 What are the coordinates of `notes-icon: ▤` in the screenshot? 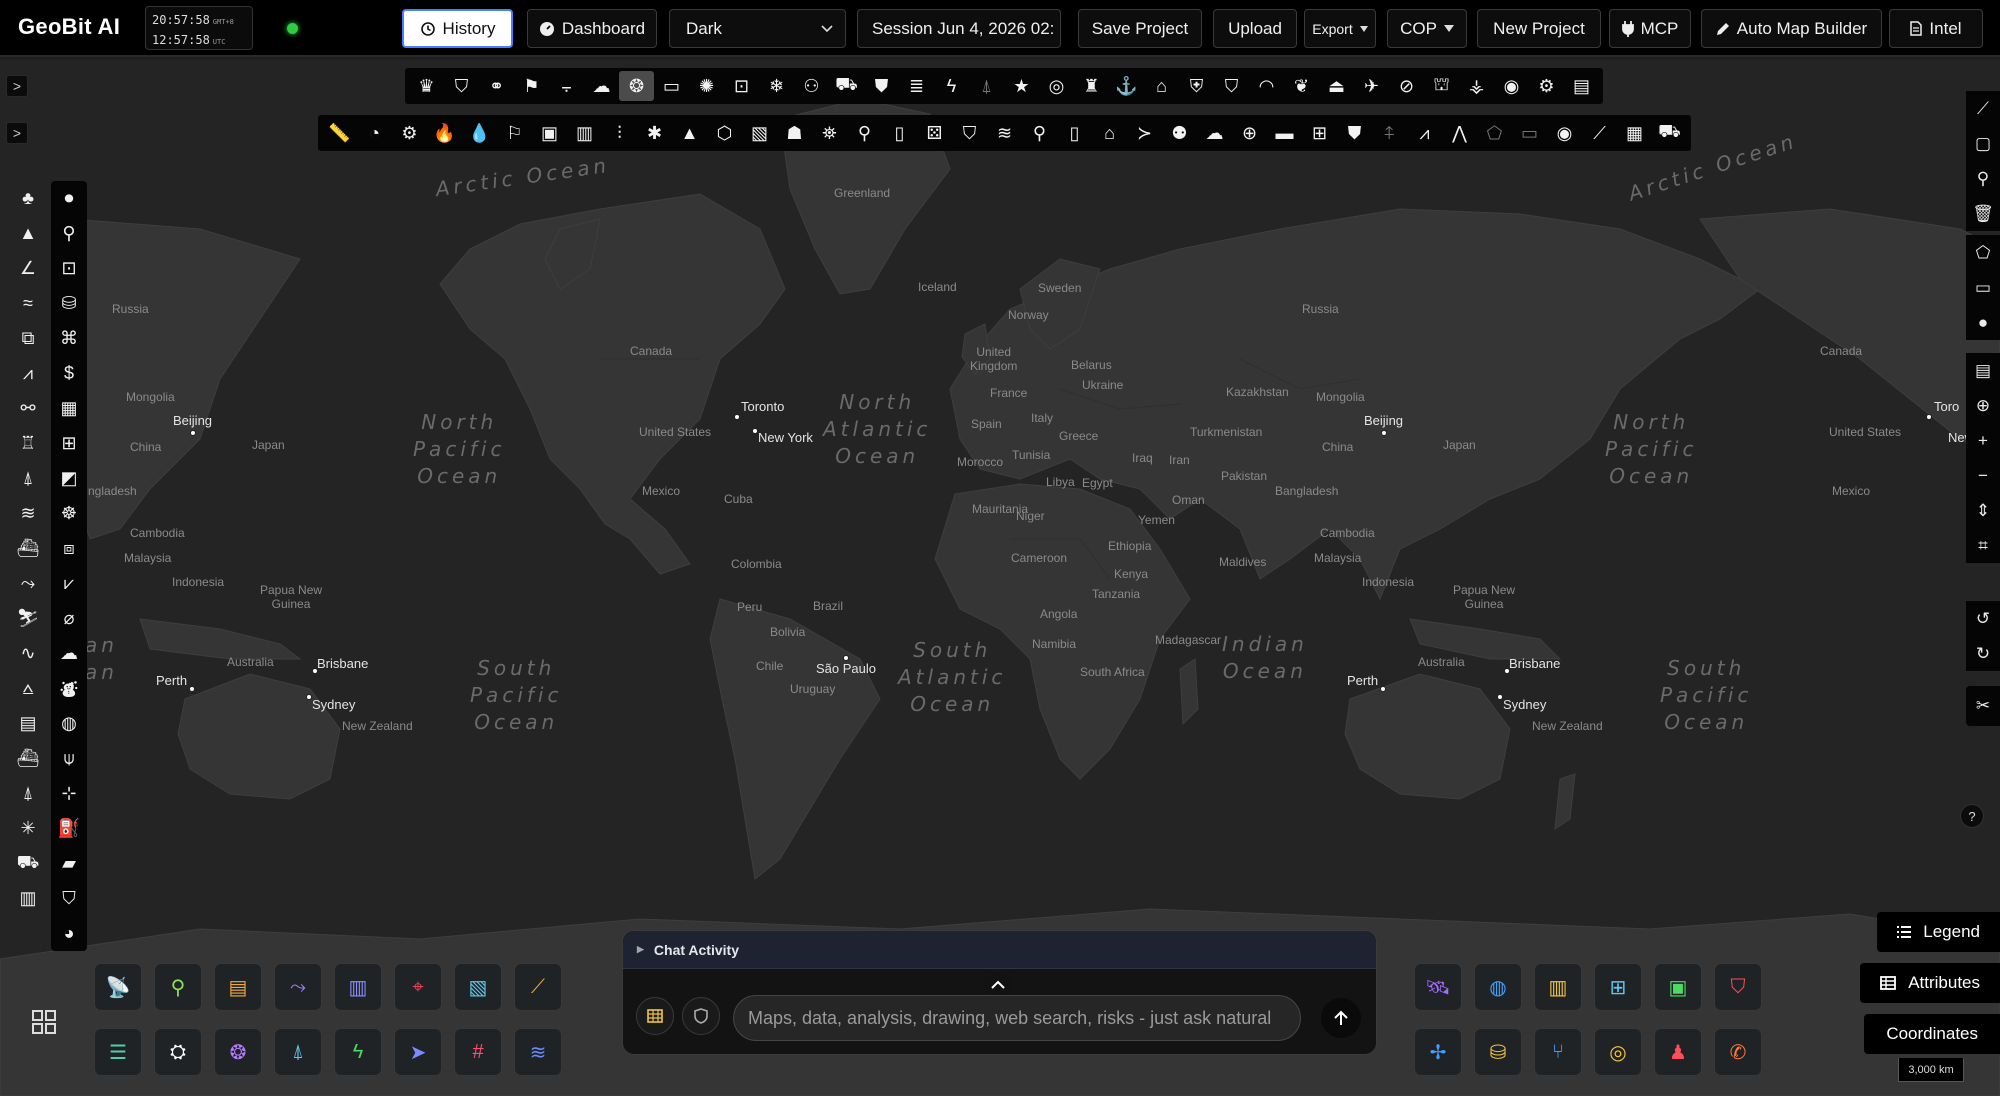 It's located at (1983, 370).